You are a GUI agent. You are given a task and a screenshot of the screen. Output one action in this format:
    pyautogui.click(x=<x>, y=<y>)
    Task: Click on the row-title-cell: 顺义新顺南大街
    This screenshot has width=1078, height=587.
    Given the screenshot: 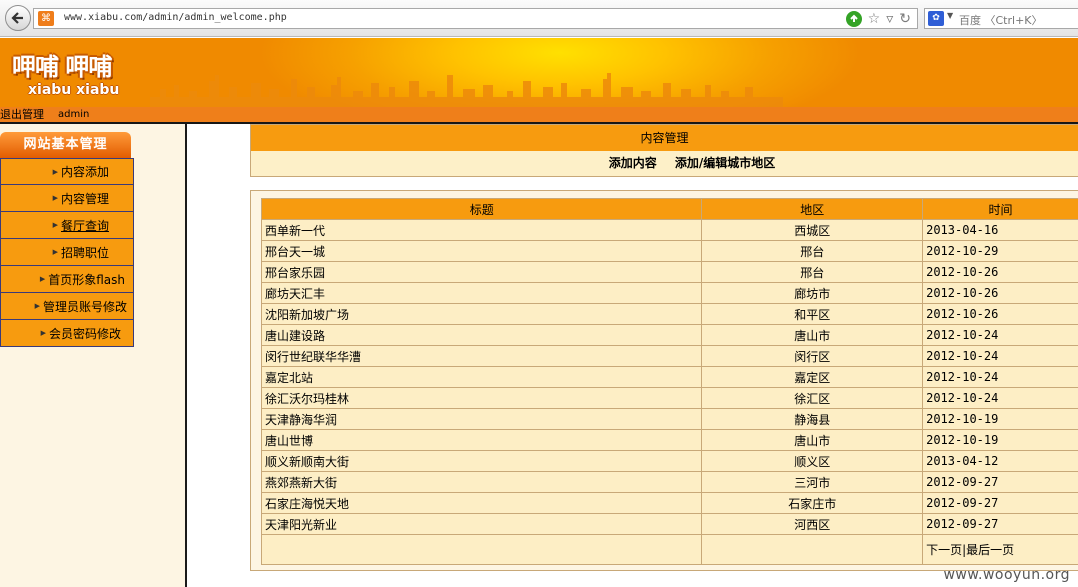 What is the action you would take?
    pyautogui.click(x=481, y=461)
    